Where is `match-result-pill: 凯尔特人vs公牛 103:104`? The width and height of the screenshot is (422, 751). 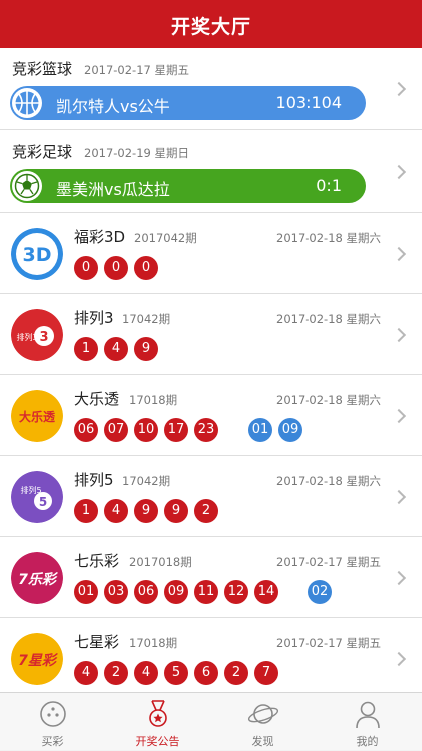
match-result-pill: 凯尔特人vs公牛 103:104 is located at coordinates (188, 103).